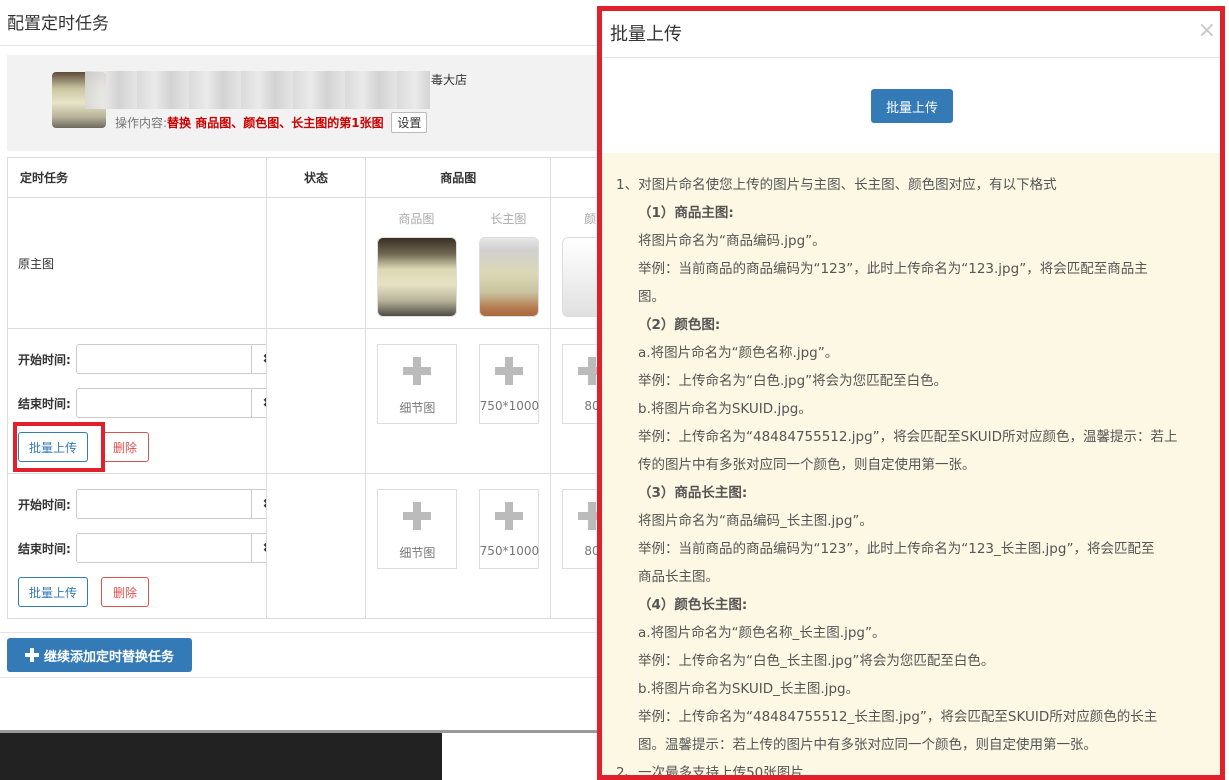  Describe the element at coordinates (686, 213) in the screenshot. I see `help-subtitle: （1）商品主图:` at that location.